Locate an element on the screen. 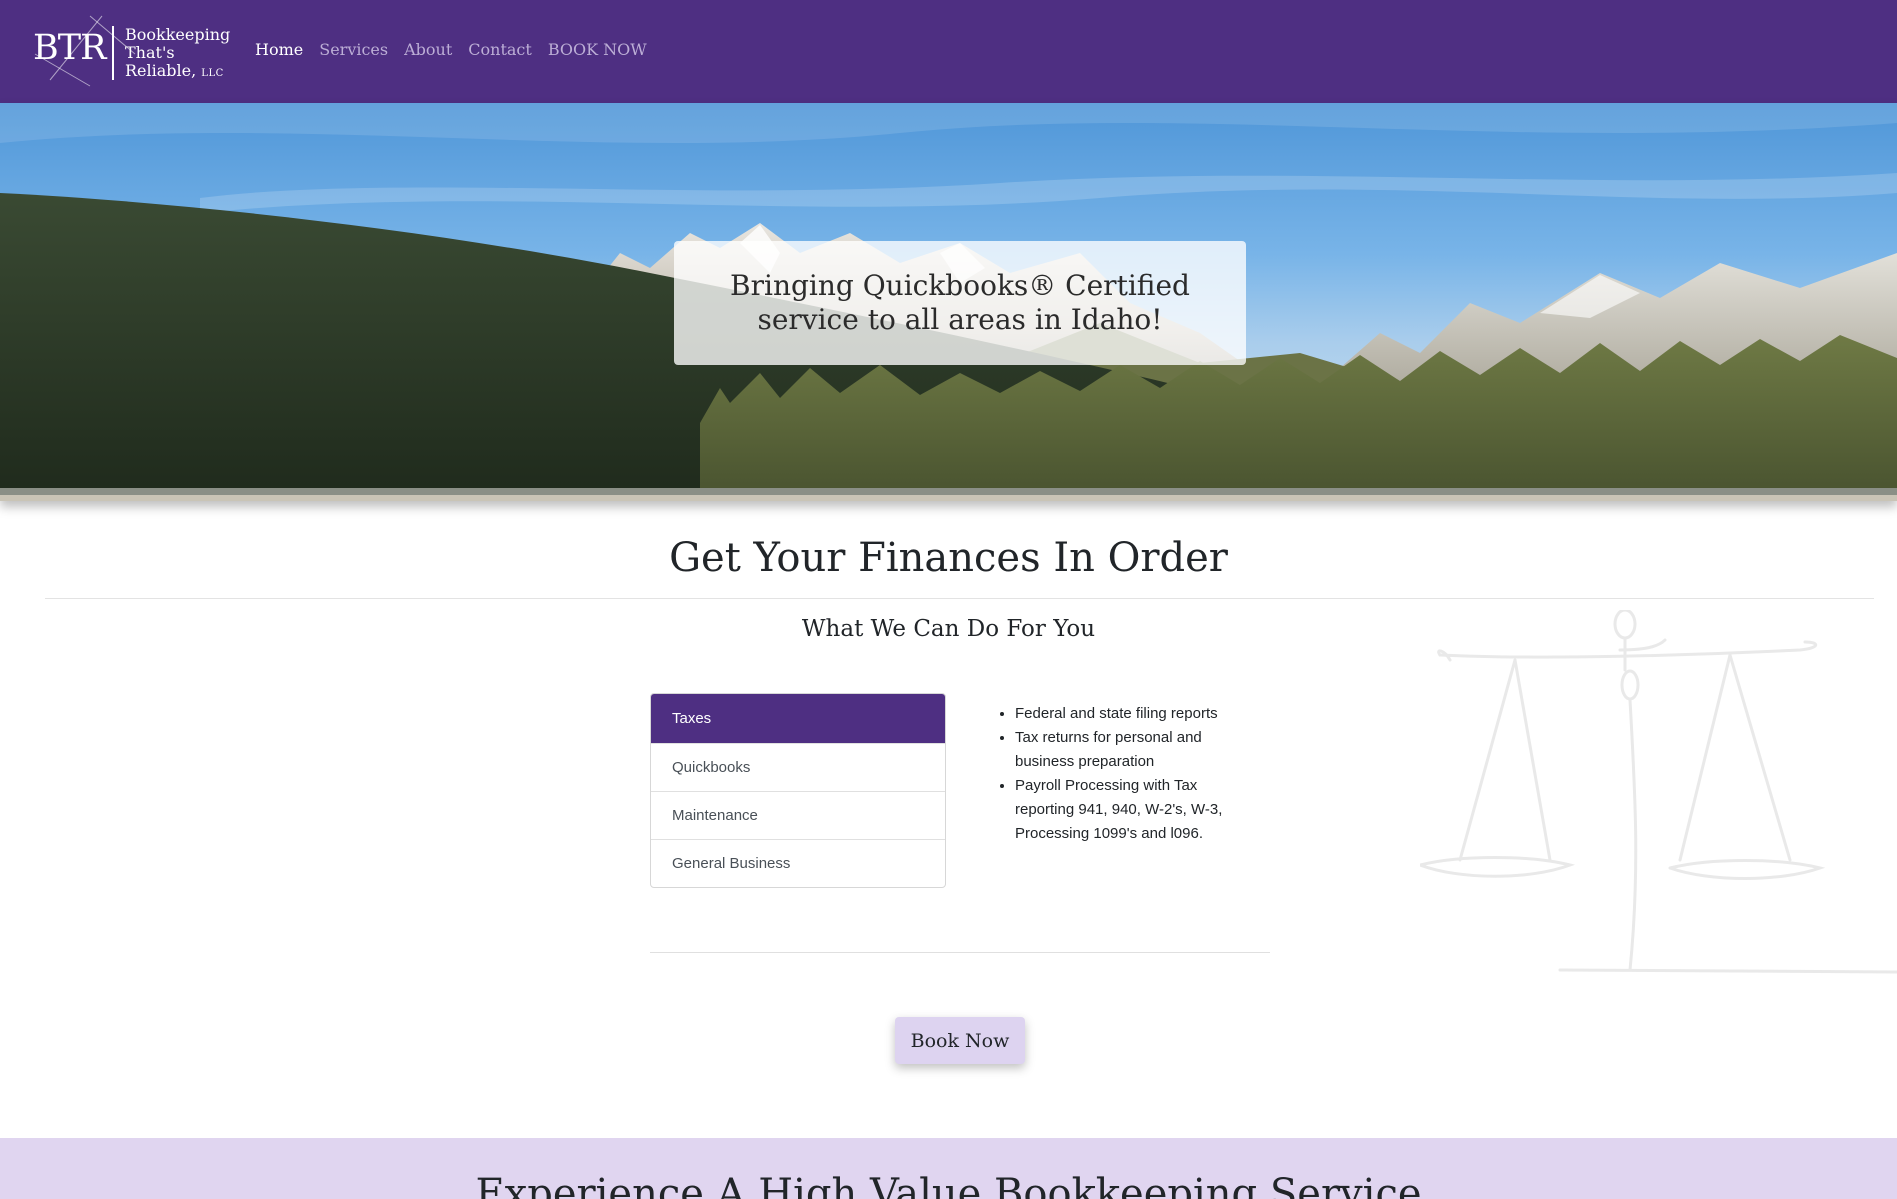 Image resolution: width=1897 pixels, height=1199 pixels. book-now-button: Book Now is located at coordinates (960, 1040).